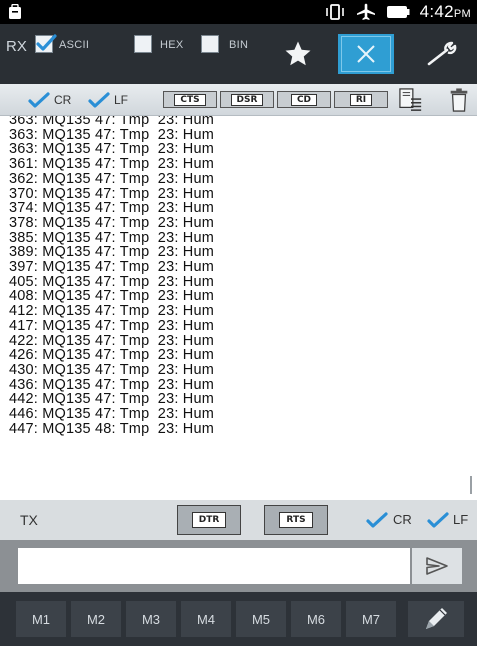 This screenshot has height=646, width=477. I want to click on send-button, so click(437, 566).